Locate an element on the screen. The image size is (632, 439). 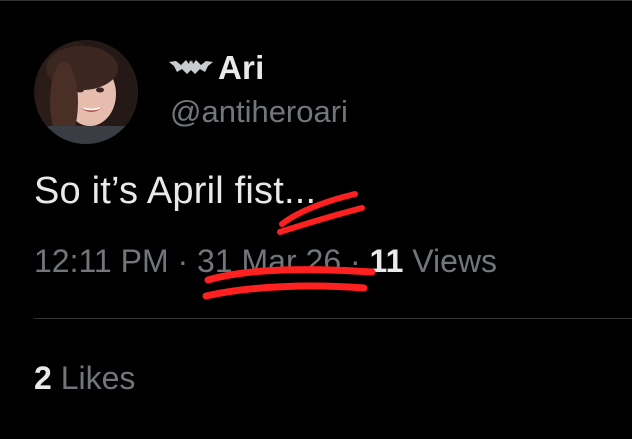
divider is located at coordinates (333, 318).